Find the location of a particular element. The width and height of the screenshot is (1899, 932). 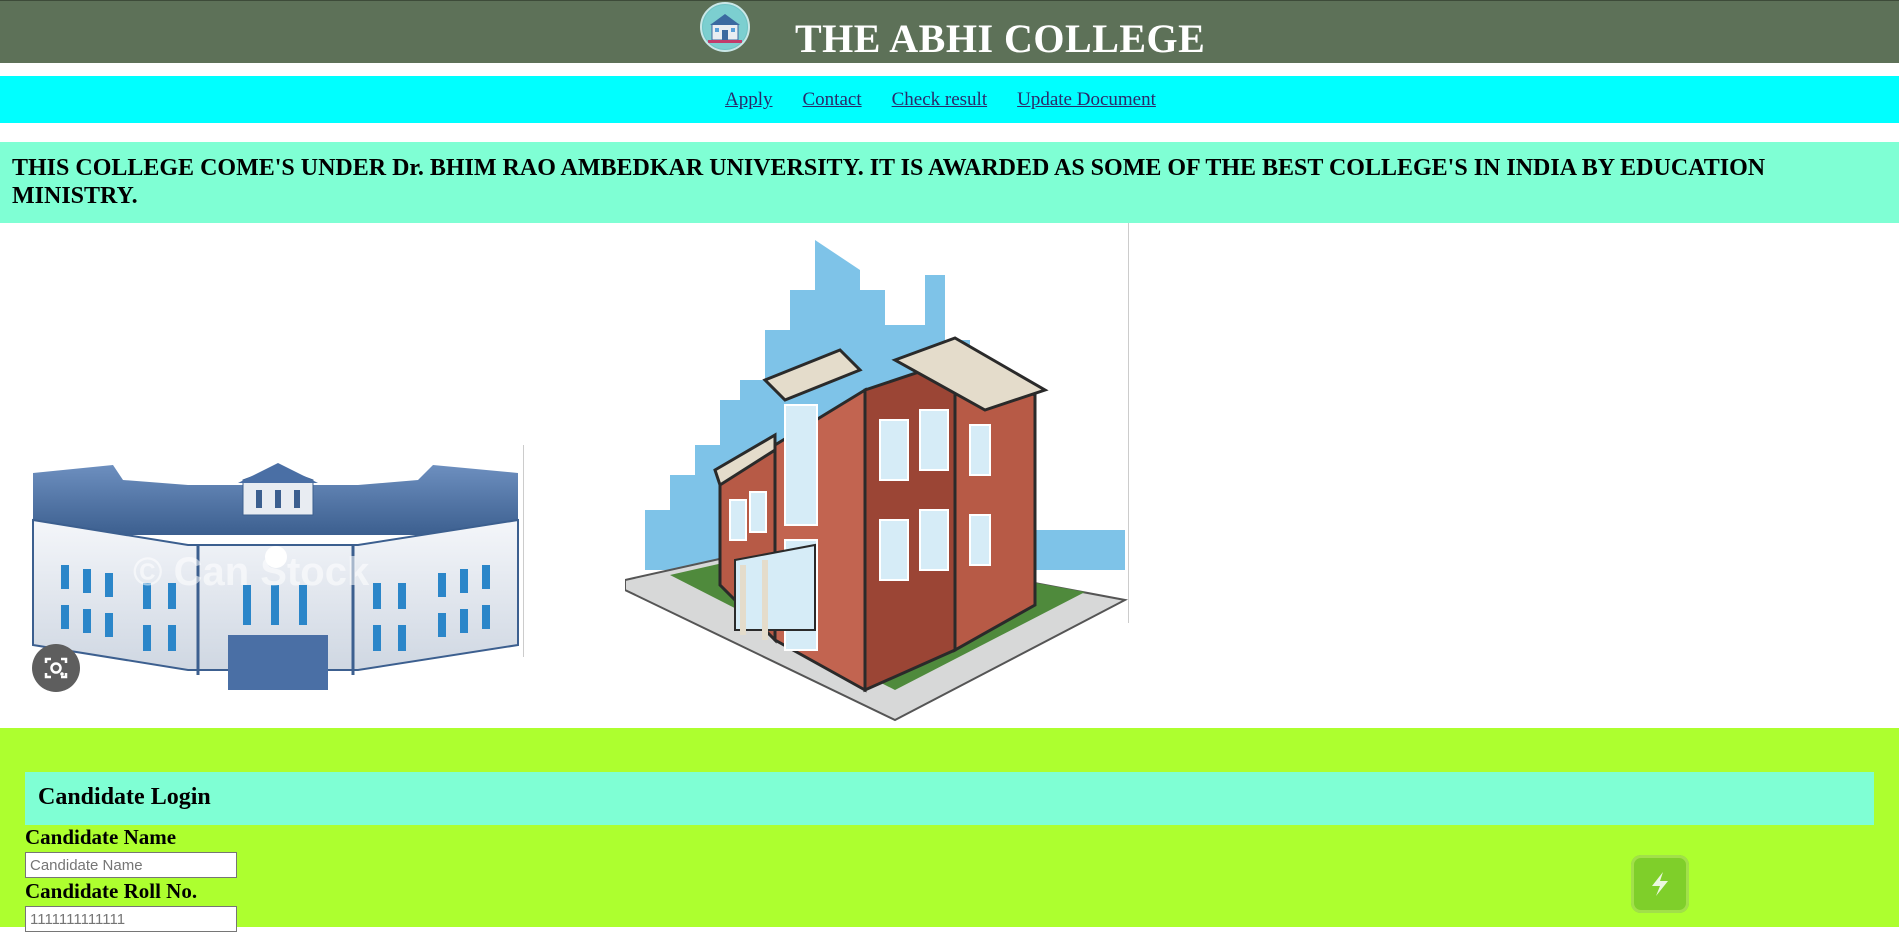

college-image-left: © Can Stock is located at coordinates (276, 570).